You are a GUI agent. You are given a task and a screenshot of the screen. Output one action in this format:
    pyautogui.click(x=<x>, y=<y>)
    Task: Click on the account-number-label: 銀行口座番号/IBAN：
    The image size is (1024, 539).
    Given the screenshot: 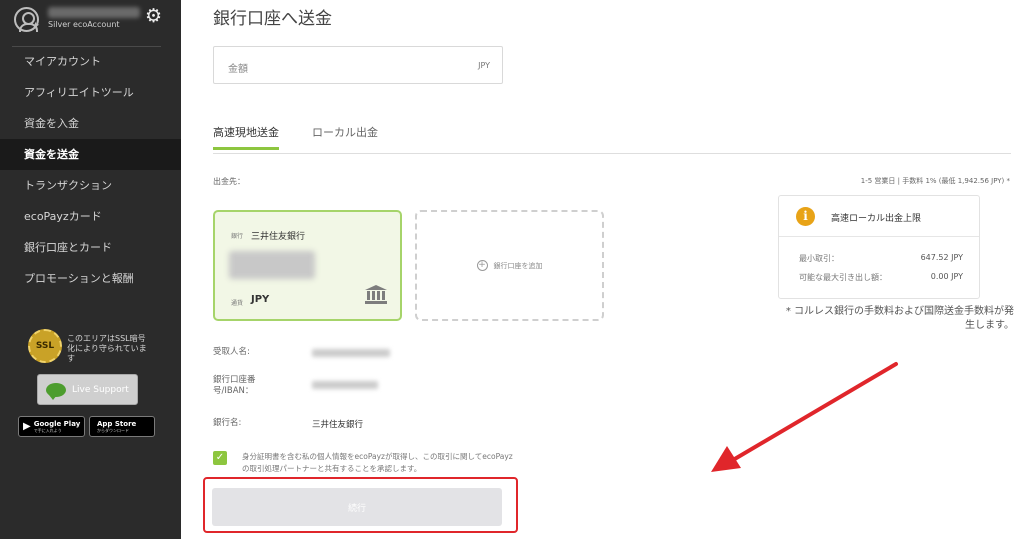 What is the action you would take?
    pyautogui.click(x=234, y=385)
    